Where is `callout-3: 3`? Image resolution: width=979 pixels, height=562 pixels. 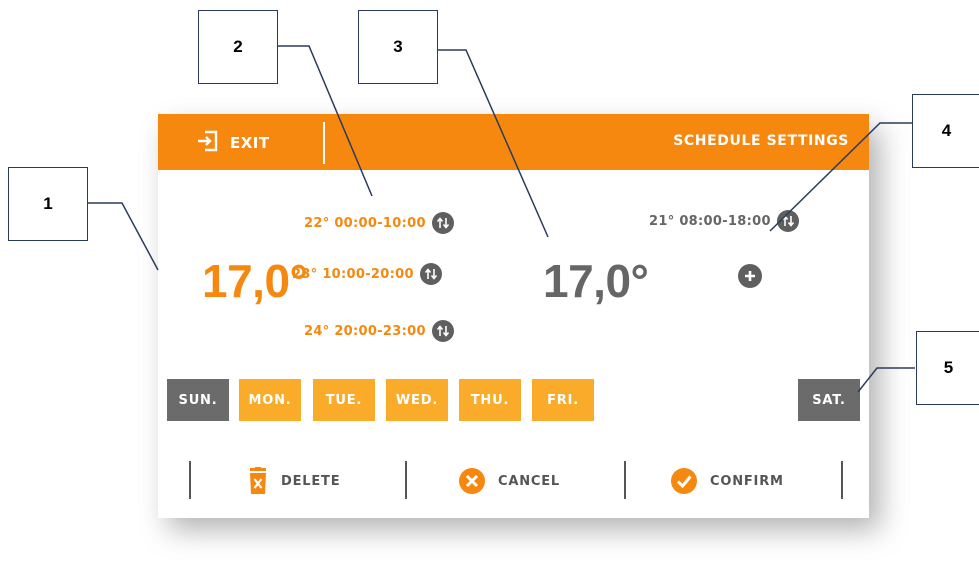 callout-3: 3 is located at coordinates (398, 47).